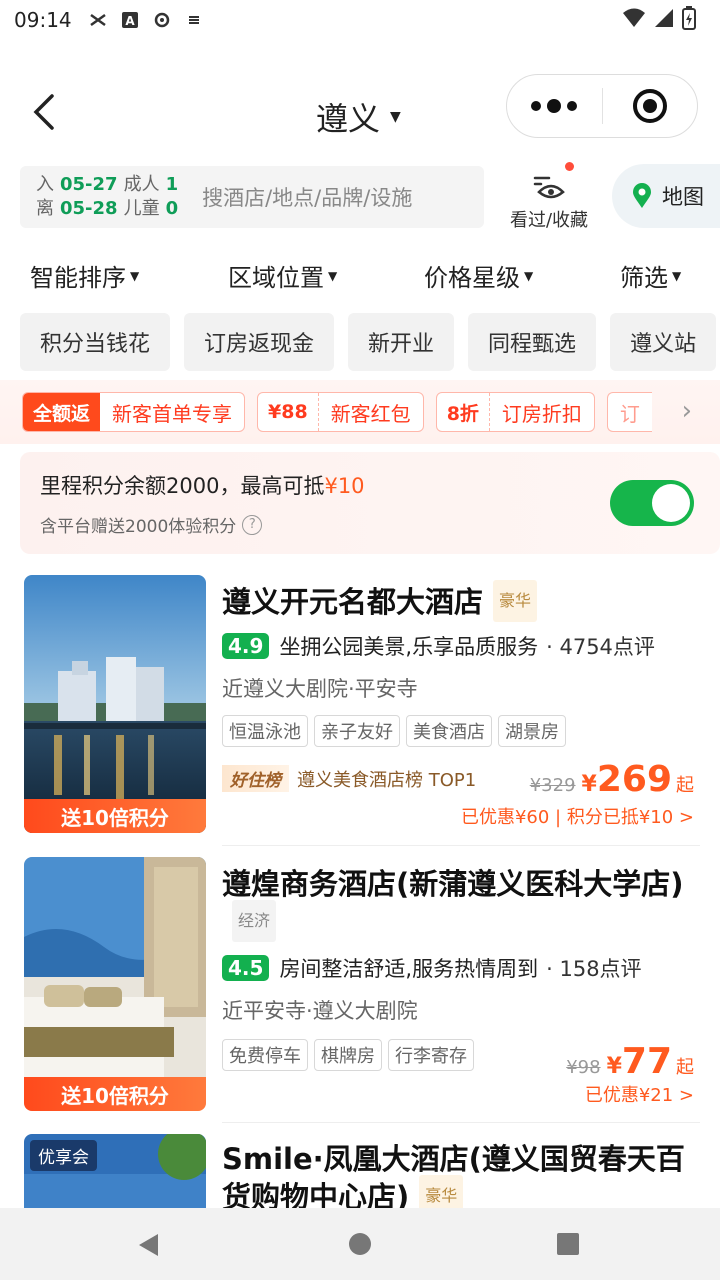 Image resolution: width=720 pixels, height=1280 pixels. What do you see at coordinates (449, 731) in the screenshot?
I see `tag: 美食酒店` at bounding box center [449, 731].